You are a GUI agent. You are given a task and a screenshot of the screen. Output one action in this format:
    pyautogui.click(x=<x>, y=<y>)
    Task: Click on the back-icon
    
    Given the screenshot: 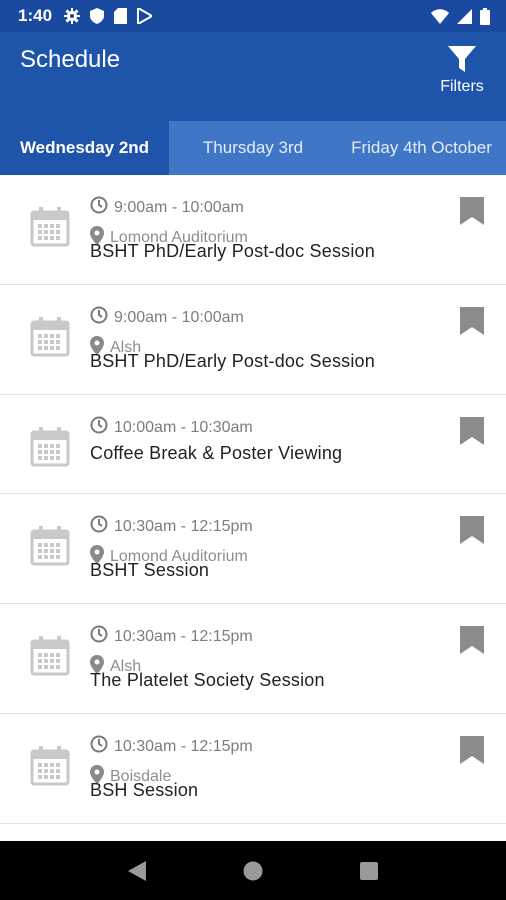 What is the action you would take?
    pyautogui.click(x=137, y=870)
    